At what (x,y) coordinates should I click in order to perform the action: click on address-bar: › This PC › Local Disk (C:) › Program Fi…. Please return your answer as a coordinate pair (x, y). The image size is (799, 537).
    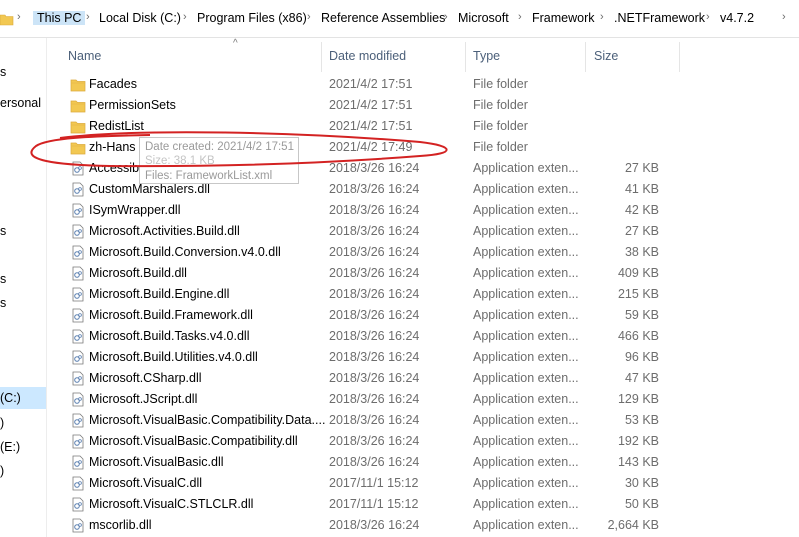
    Looking at the image, I should click on (399, 19).